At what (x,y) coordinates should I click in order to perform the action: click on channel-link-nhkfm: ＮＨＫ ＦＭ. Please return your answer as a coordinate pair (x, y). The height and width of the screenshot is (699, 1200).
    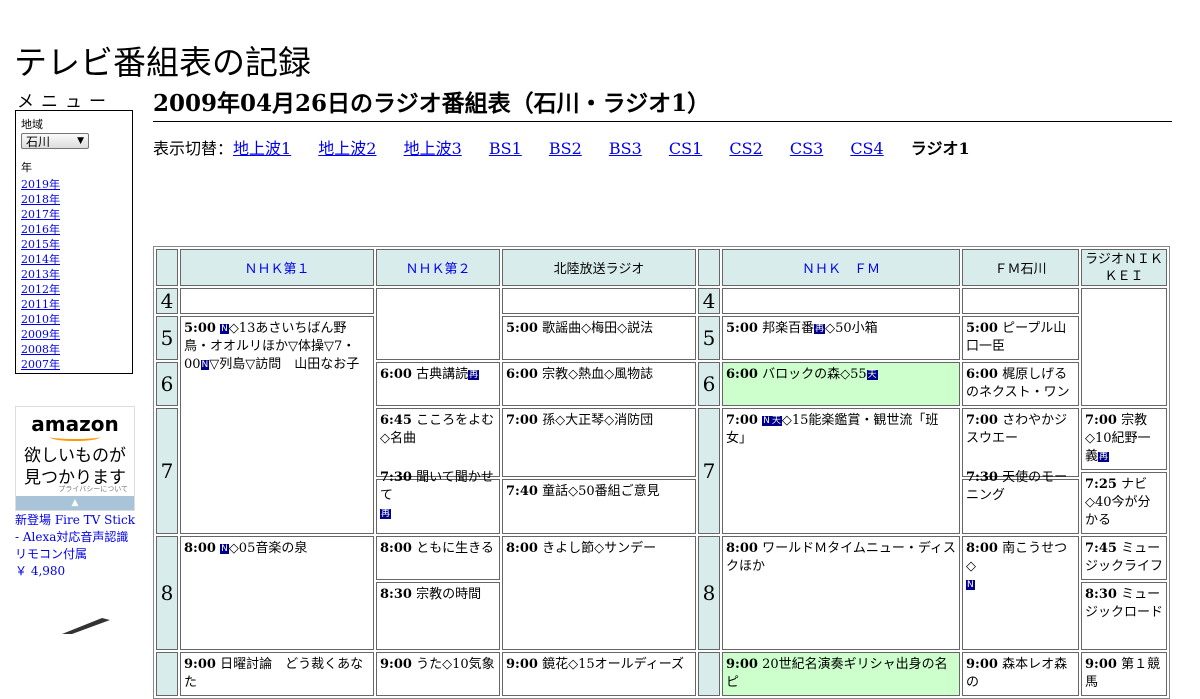
    Looking at the image, I should click on (841, 269).